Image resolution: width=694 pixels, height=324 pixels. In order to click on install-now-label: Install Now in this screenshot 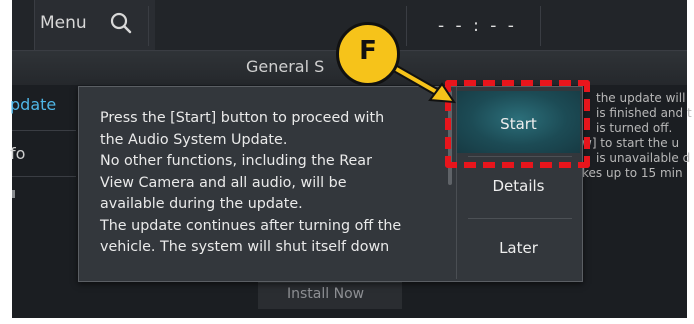, I will do `click(326, 294)`.